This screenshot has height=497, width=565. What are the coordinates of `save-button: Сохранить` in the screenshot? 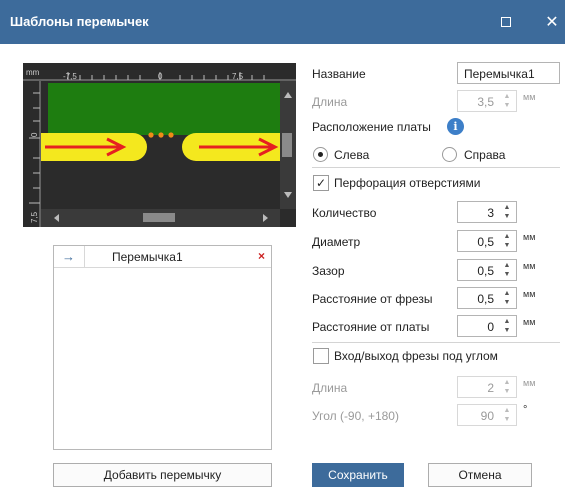 It's located at (358, 475).